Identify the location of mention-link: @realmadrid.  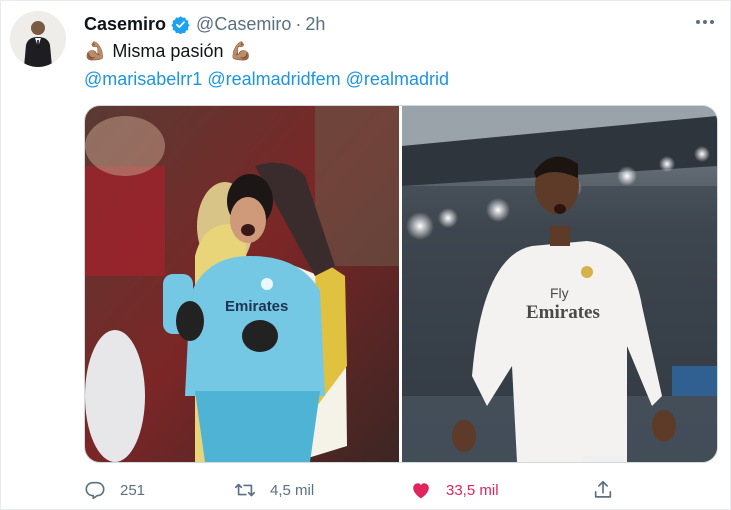
(397, 79).